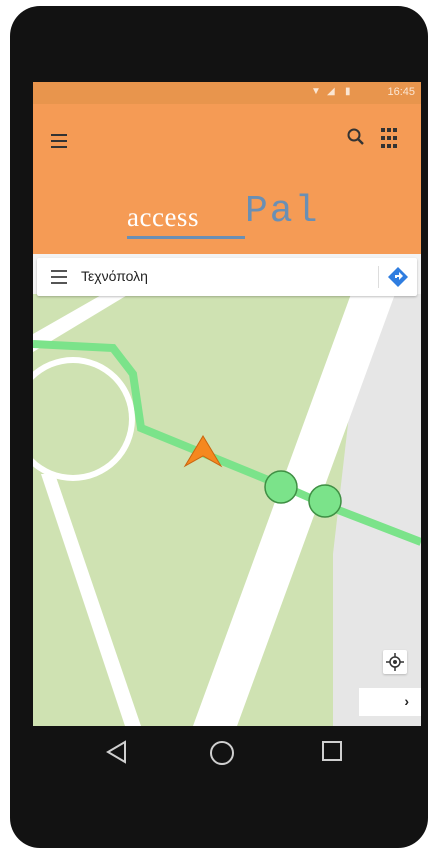 The height and width of the screenshot is (854, 438). I want to click on directions-button, so click(398, 277).